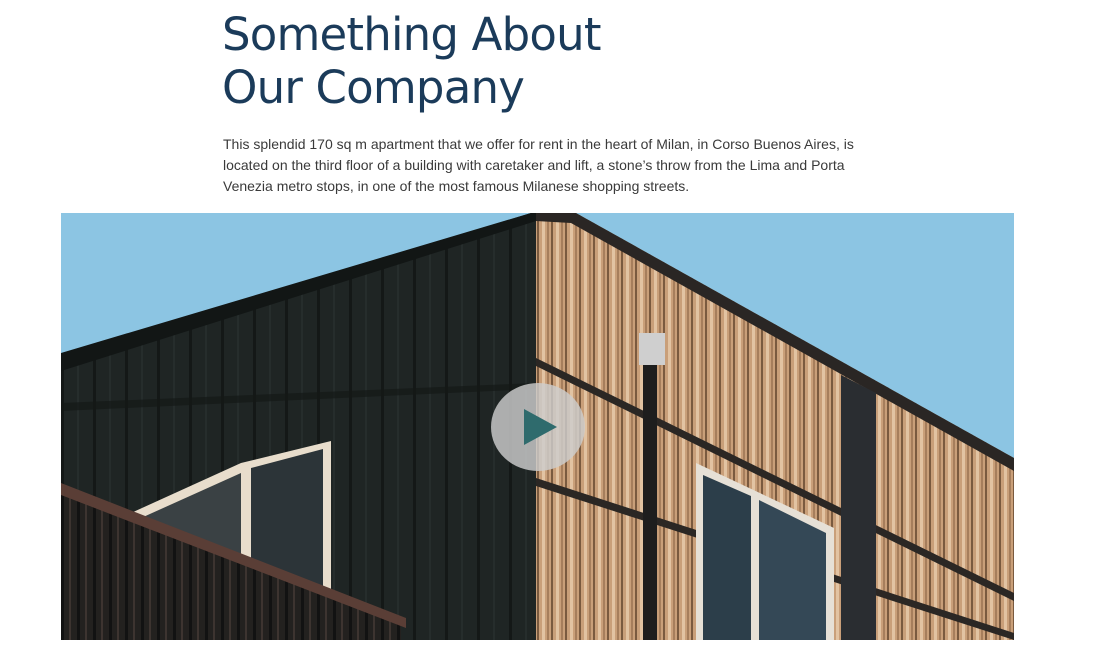 The height and width of the screenshot is (669, 1098). I want to click on section-heading: Something About Our Company, so click(412, 61).